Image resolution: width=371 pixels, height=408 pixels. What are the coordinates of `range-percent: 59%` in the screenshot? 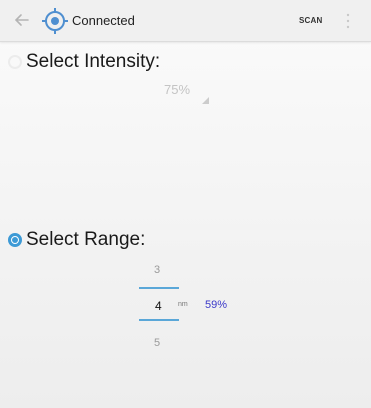 It's located at (216, 305).